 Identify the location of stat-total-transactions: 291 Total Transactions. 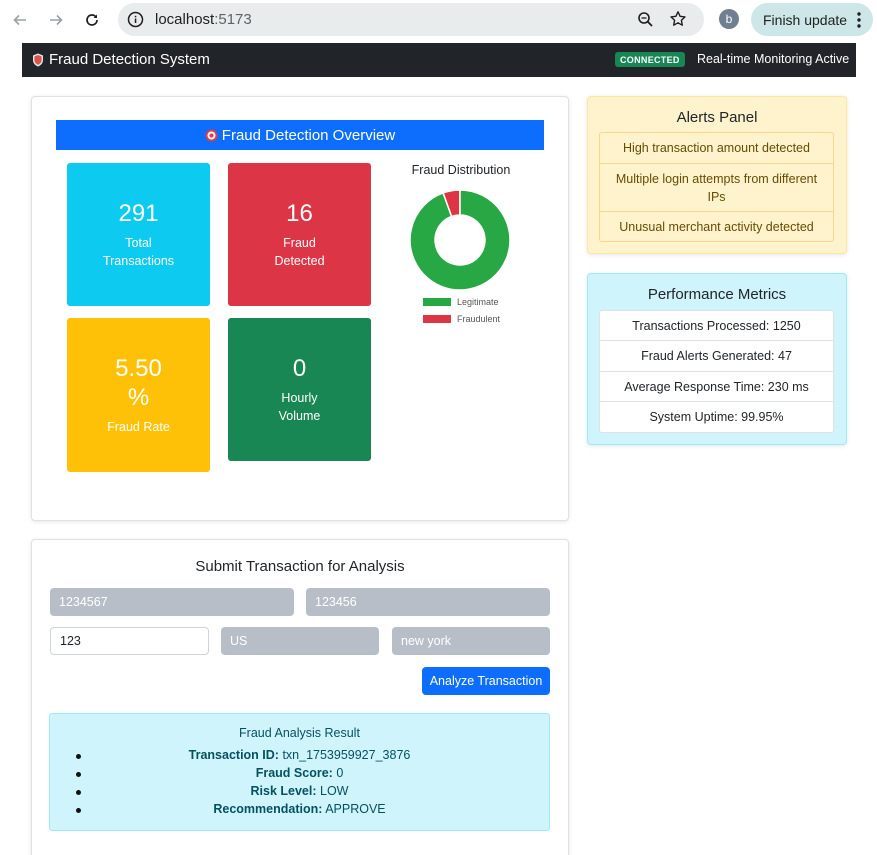
(138, 234).